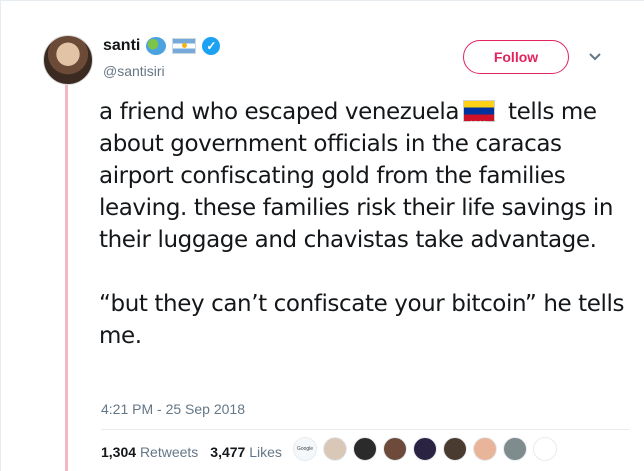 This screenshot has width=644, height=471. What do you see at coordinates (134, 71) in the screenshot?
I see `author-handle: @santisiri` at bounding box center [134, 71].